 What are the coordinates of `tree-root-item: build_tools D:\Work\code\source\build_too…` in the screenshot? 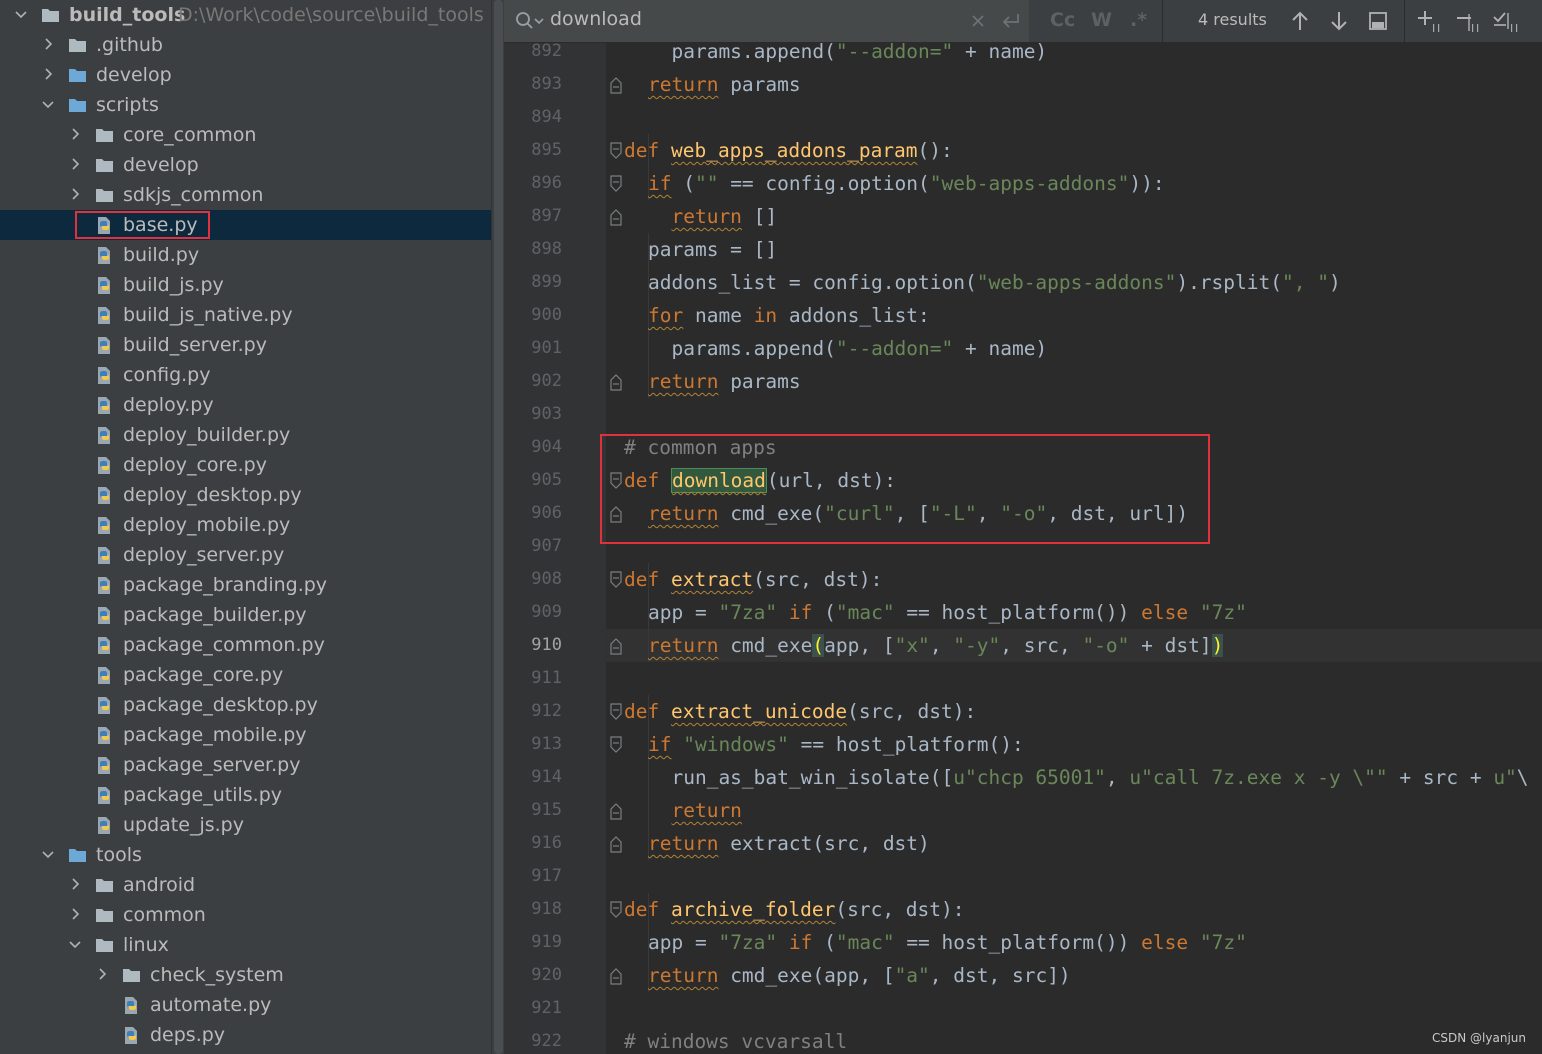 It's located at (245, 15).